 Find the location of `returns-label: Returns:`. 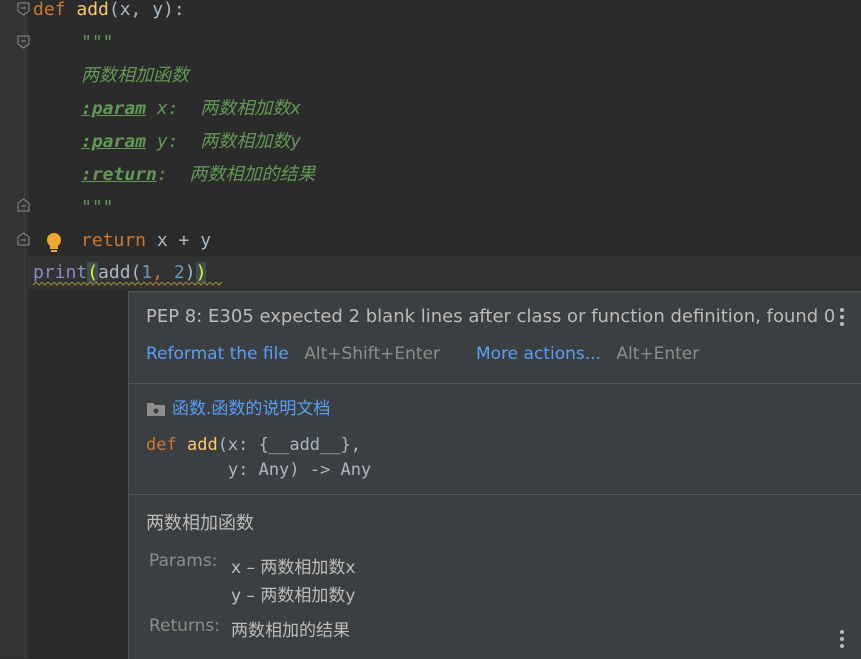

returns-label: Returns: is located at coordinates (184, 626).